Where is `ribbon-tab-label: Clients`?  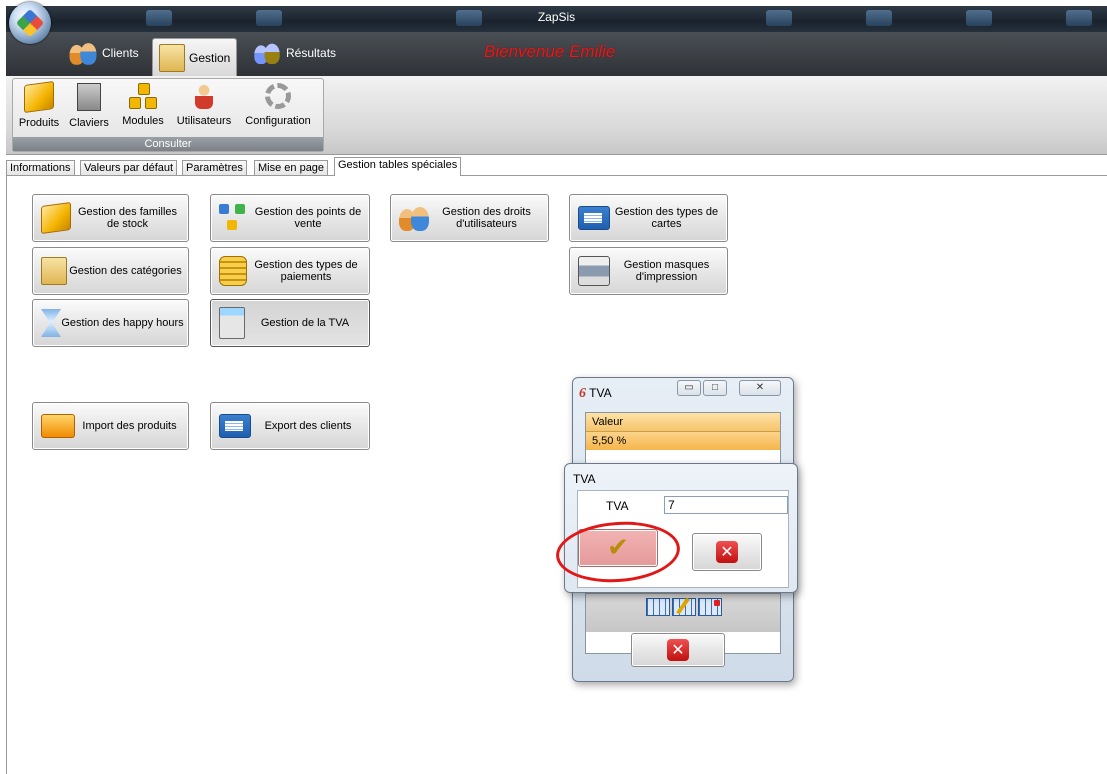 ribbon-tab-label: Clients is located at coordinates (120, 53).